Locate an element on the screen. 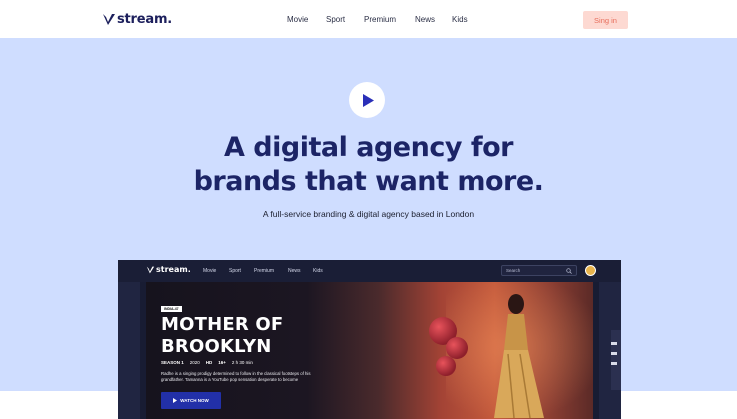 The image size is (737, 419). signin-button: Sing in is located at coordinates (605, 20).